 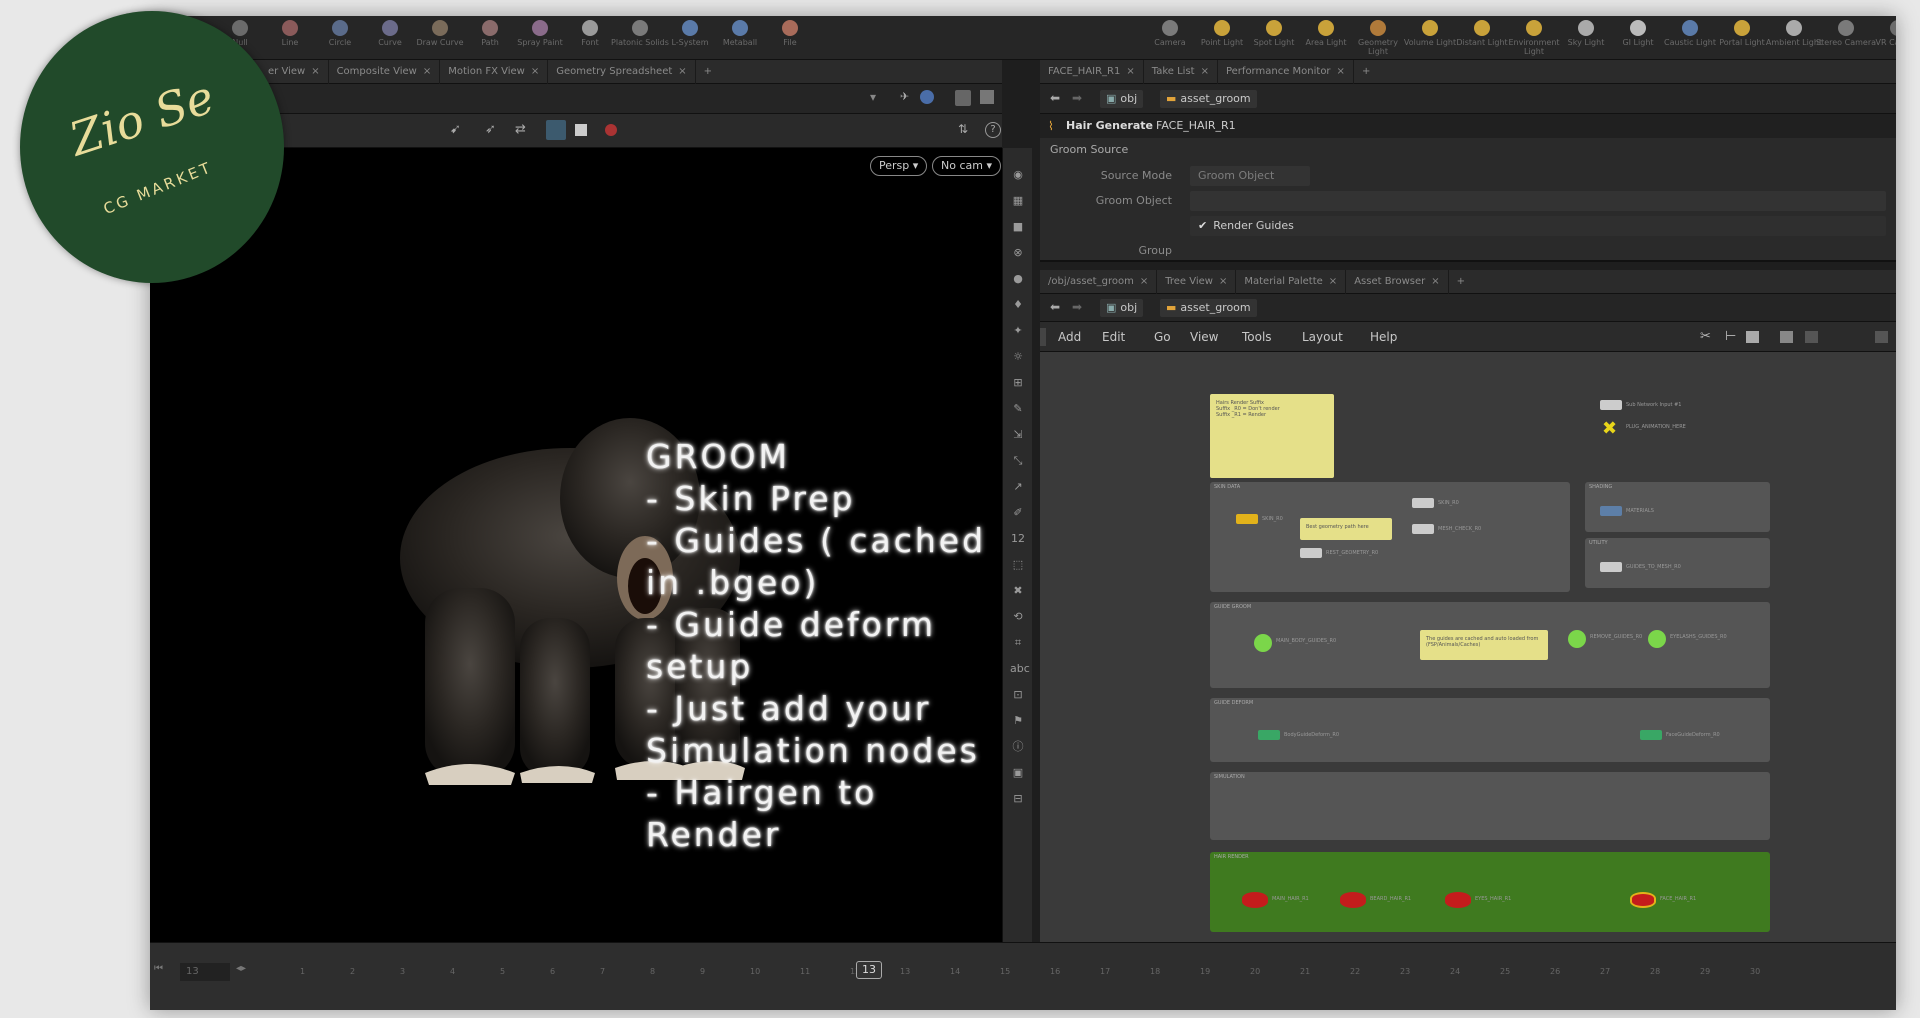 What do you see at coordinates (1018, 461) in the screenshot?
I see `side-tool-icon: ⤡` at bounding box center [1018, 461].